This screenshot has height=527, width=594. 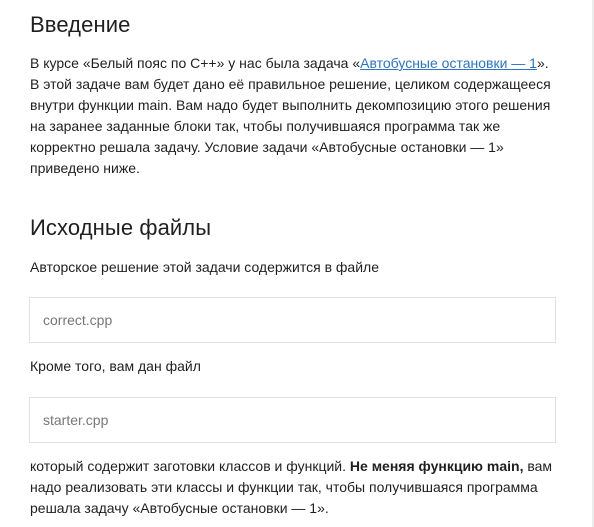 I want to click on correct-cpp-file-name: correct.cpp, so click(x=78, y=320).